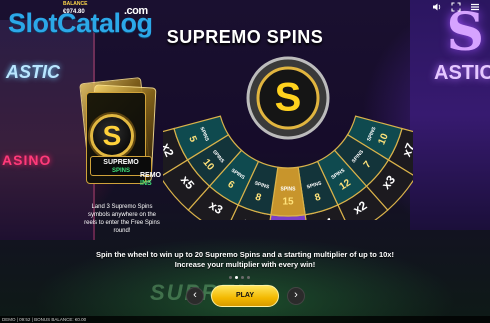 This screenshot has height=323, width=490. Describe the element at coordinates (288, 202) in the screenshot. I see `wheel-spins-value: 15` at that location.